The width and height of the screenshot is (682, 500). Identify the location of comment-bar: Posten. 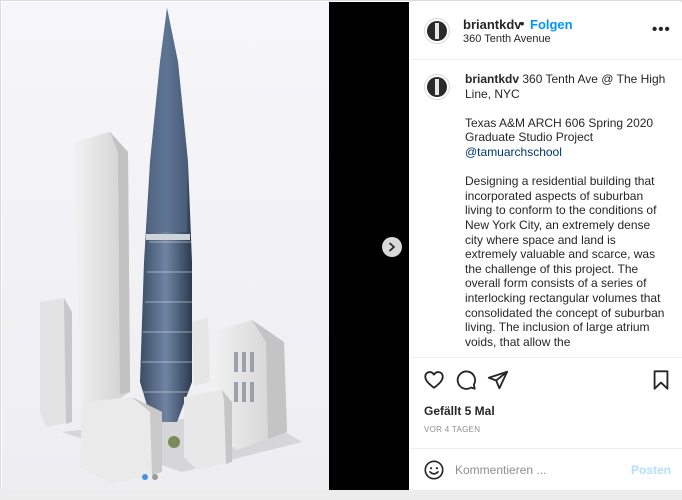
(546, 469).